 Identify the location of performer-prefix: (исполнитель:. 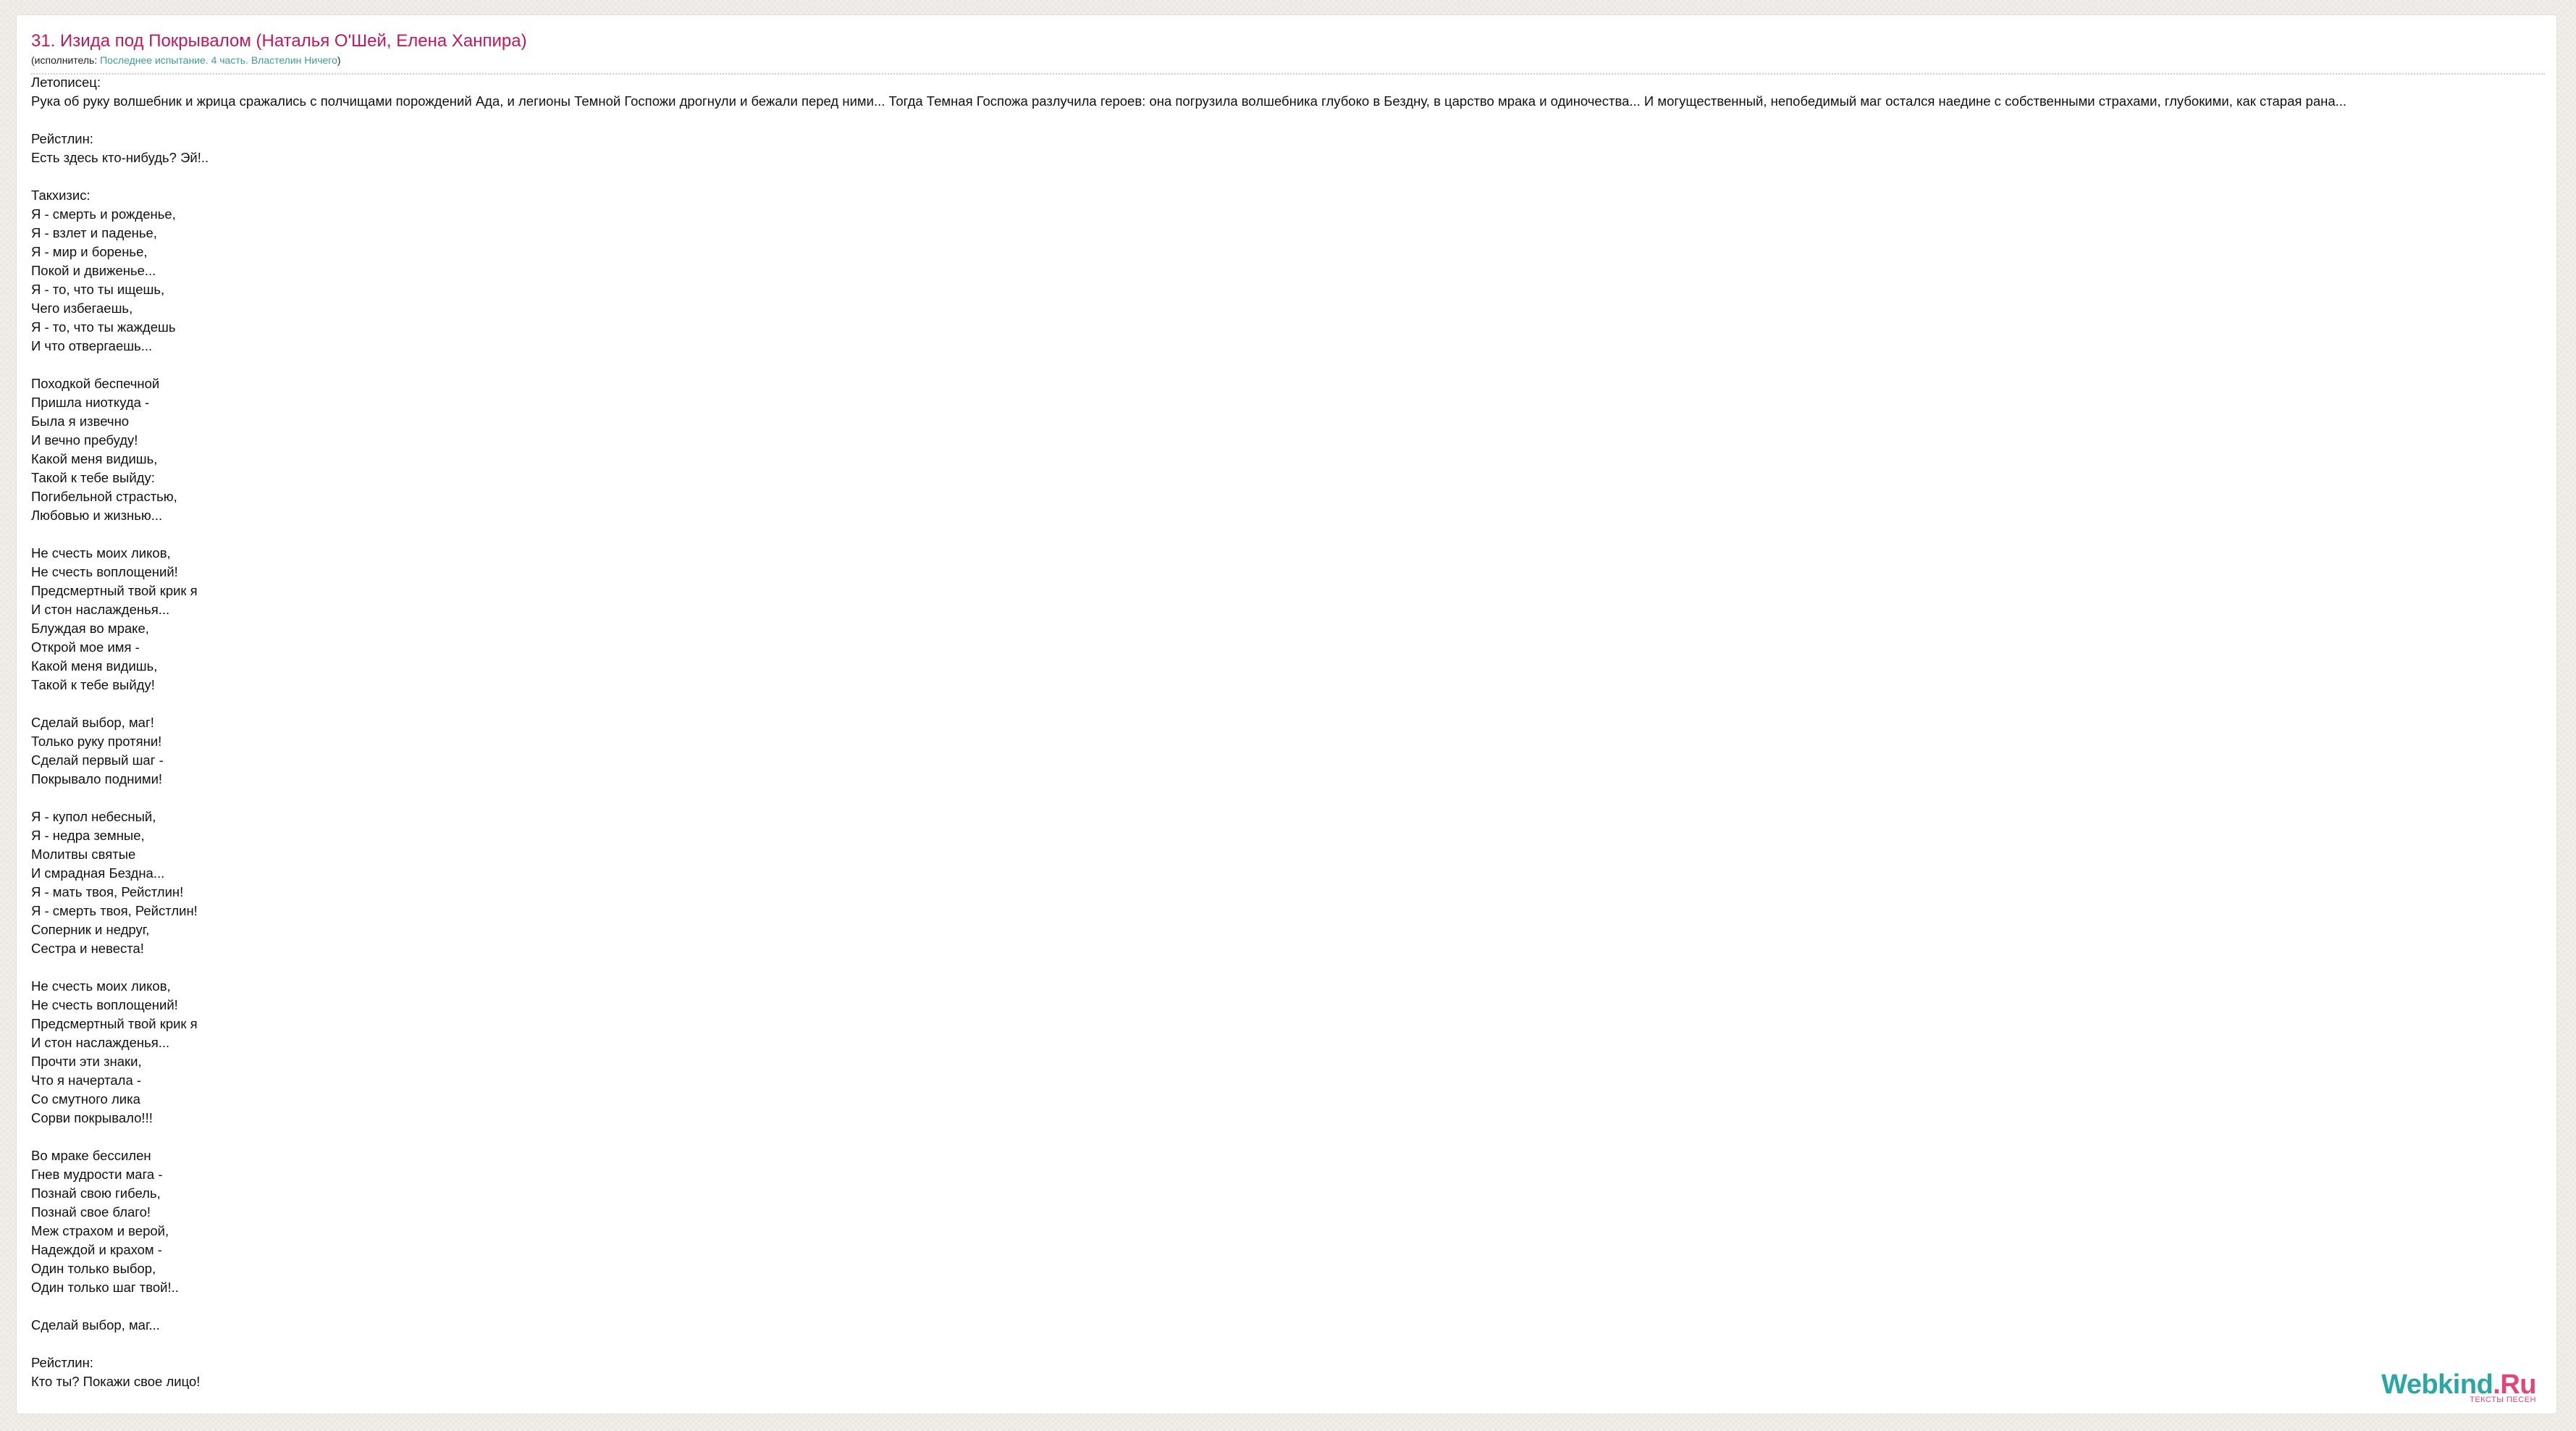
(66, 60).